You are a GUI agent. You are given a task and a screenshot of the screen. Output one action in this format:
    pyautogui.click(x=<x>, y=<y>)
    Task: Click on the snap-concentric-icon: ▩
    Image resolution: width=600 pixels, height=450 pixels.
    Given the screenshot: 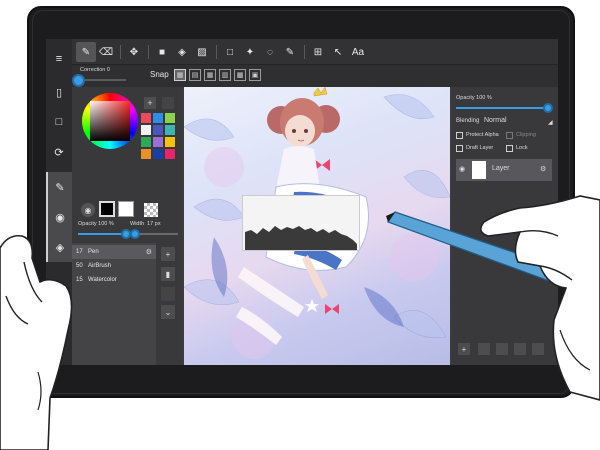 What is the action you would take?
    pyautogui.click(x=240, y=75)
    